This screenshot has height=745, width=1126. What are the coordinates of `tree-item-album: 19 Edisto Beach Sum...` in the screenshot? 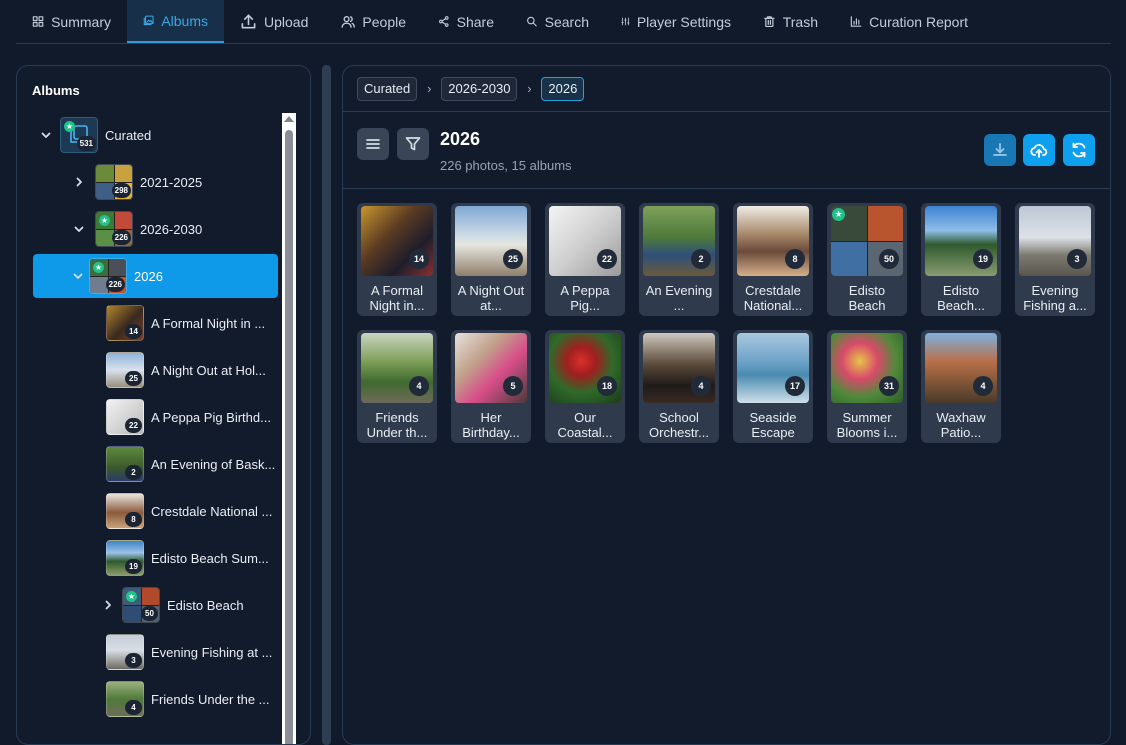 It's located at (192, 558).